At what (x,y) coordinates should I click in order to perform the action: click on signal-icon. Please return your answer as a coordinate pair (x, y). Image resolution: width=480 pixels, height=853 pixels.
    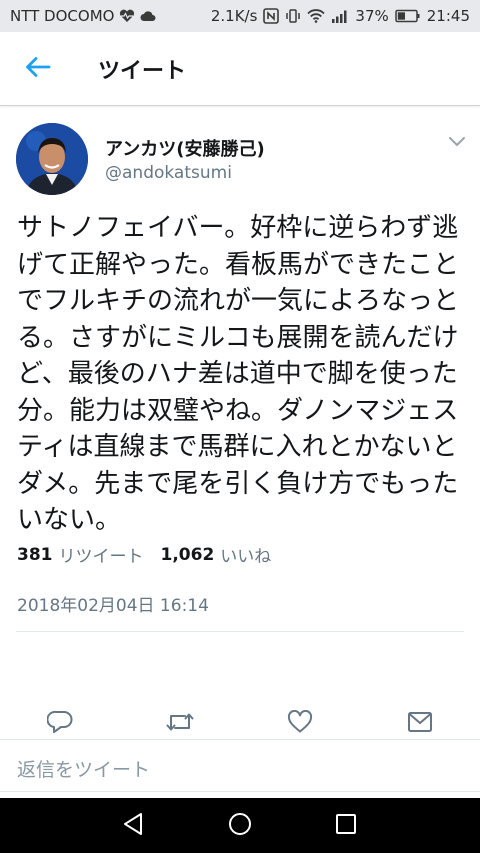
    Looking at the image, I should click on (340, 16).